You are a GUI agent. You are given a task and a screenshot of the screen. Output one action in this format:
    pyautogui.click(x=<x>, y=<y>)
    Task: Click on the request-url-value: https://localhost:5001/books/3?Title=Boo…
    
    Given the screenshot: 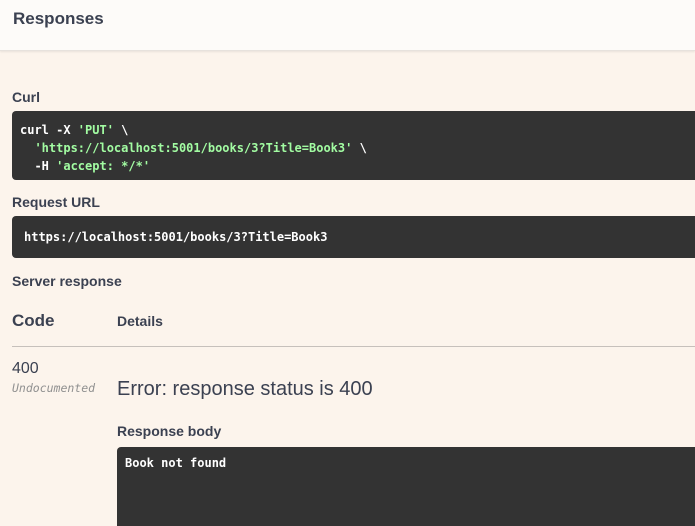 What is the action you would take?
    pyautogui.click(x=176, y=237)
    